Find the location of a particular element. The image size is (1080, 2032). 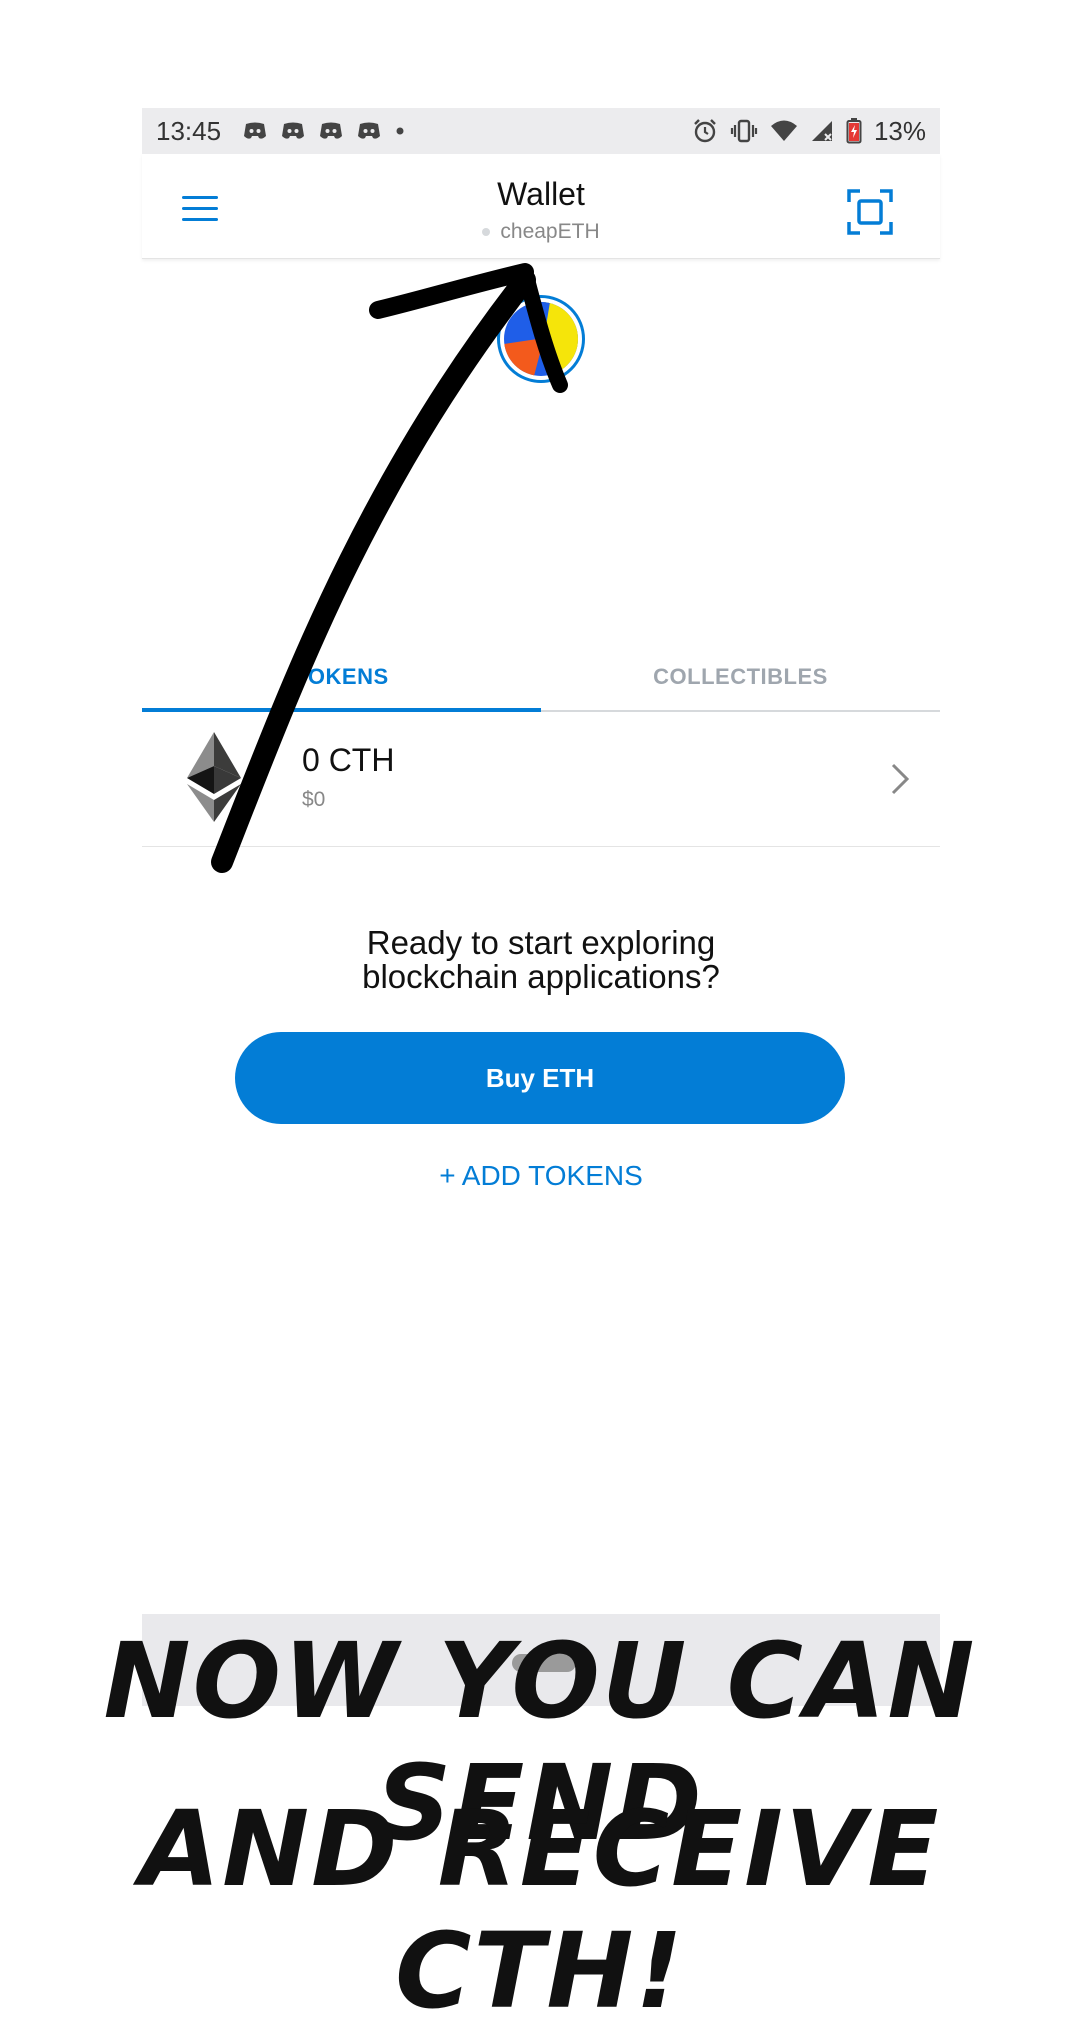

app-header: Wallet cheapETH is located at coordinates (541, 206).